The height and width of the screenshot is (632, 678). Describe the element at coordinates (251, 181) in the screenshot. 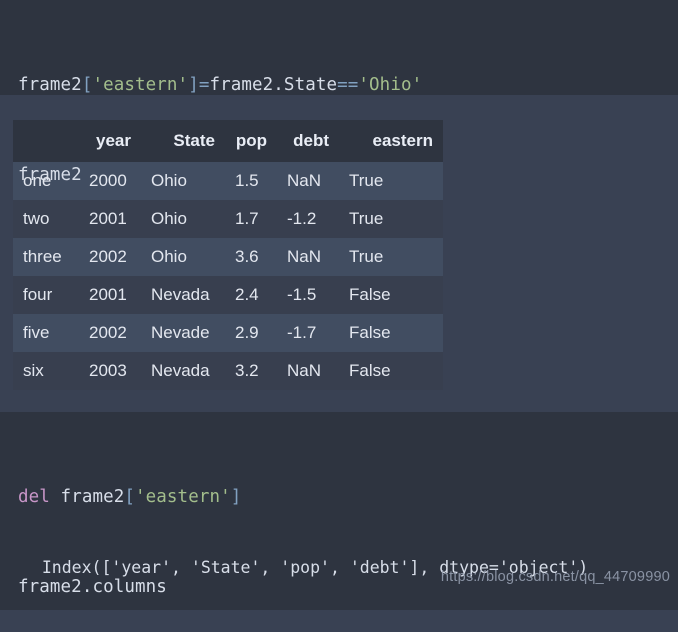

I see `cell-pop: 1.5` at that location.